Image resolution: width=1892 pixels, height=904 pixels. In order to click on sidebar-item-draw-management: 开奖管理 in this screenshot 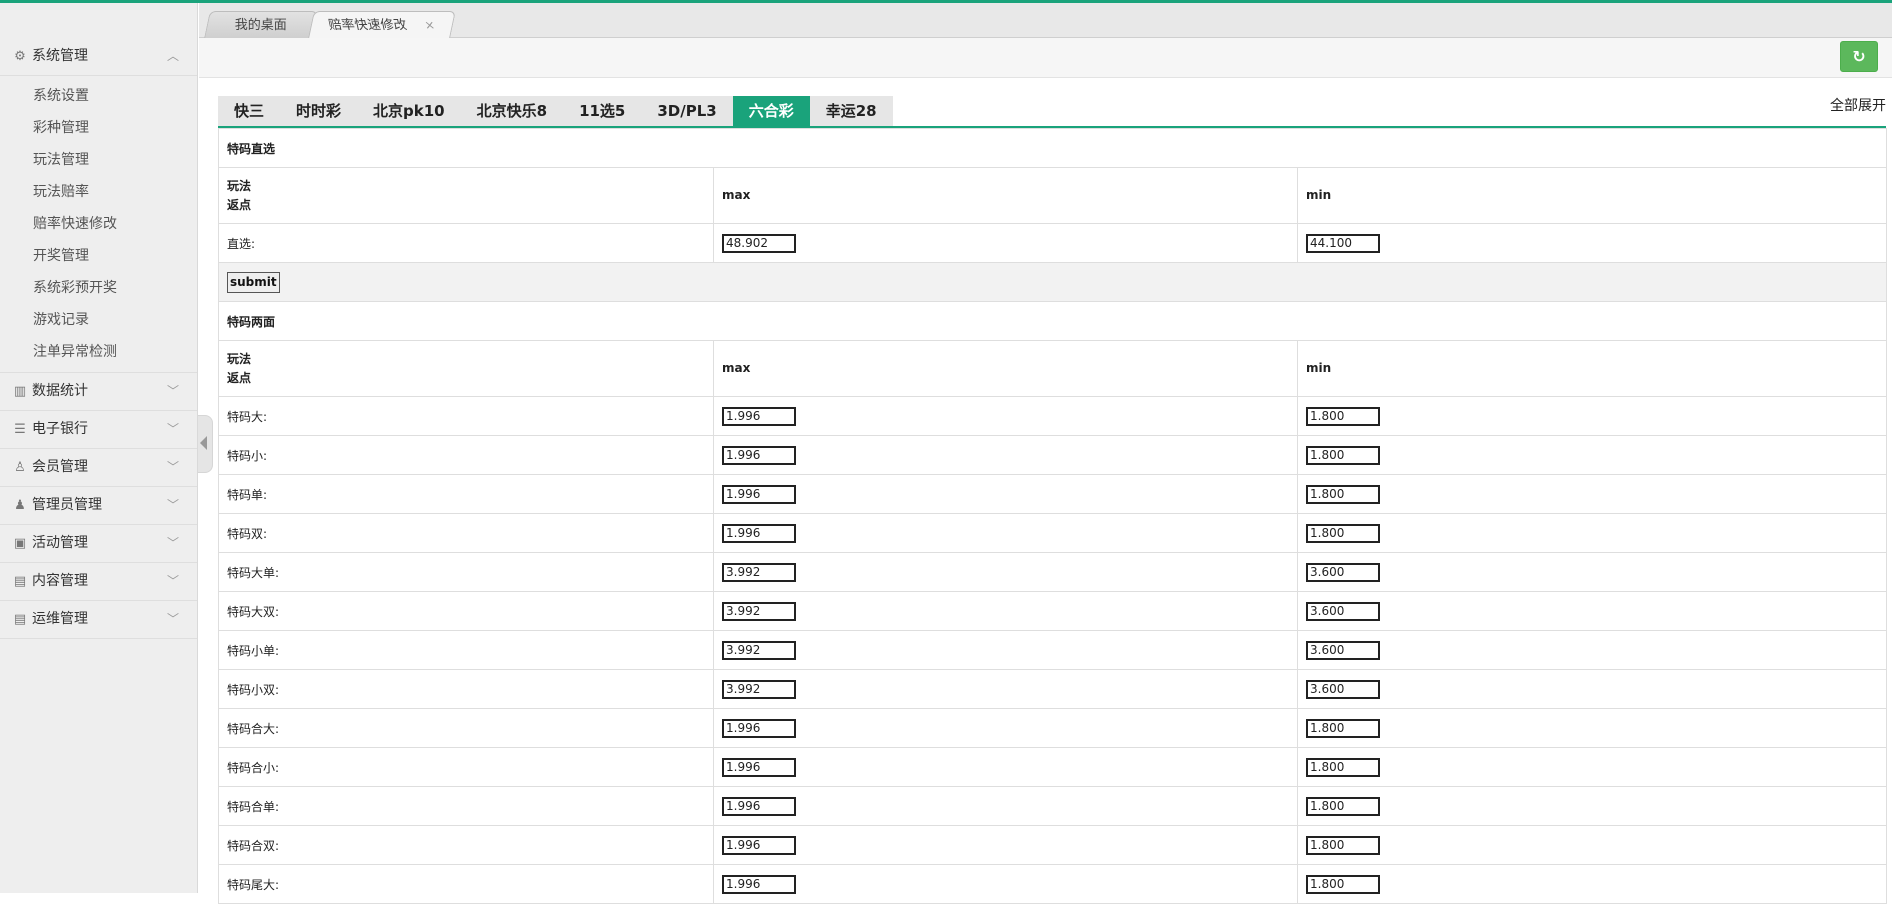, I will do `click(98, 256)`.